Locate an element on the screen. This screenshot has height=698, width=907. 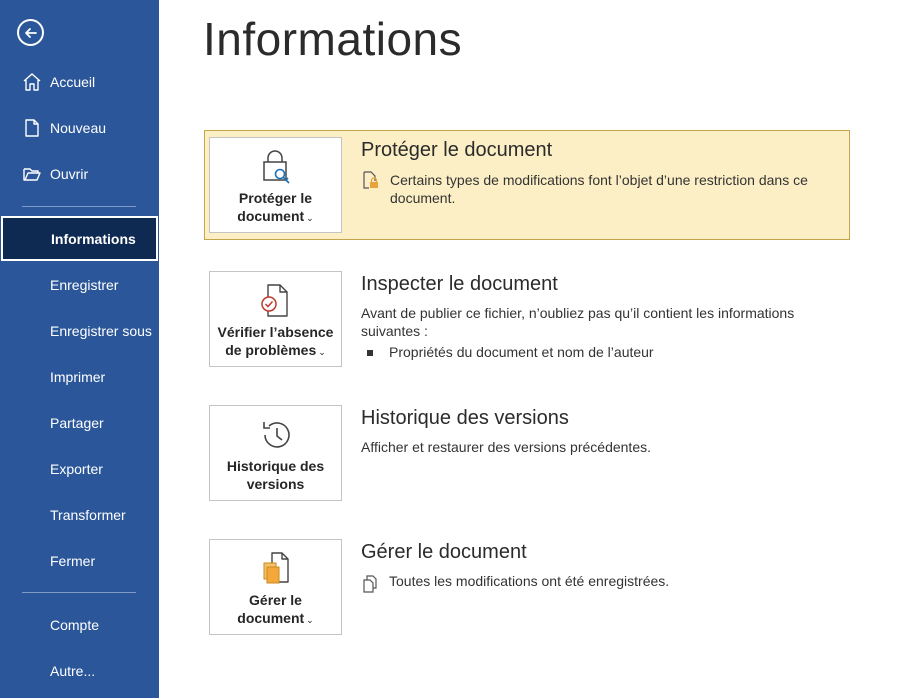
sidebar-item-label: Enregistrer sous is located at coordinates (101, 331).